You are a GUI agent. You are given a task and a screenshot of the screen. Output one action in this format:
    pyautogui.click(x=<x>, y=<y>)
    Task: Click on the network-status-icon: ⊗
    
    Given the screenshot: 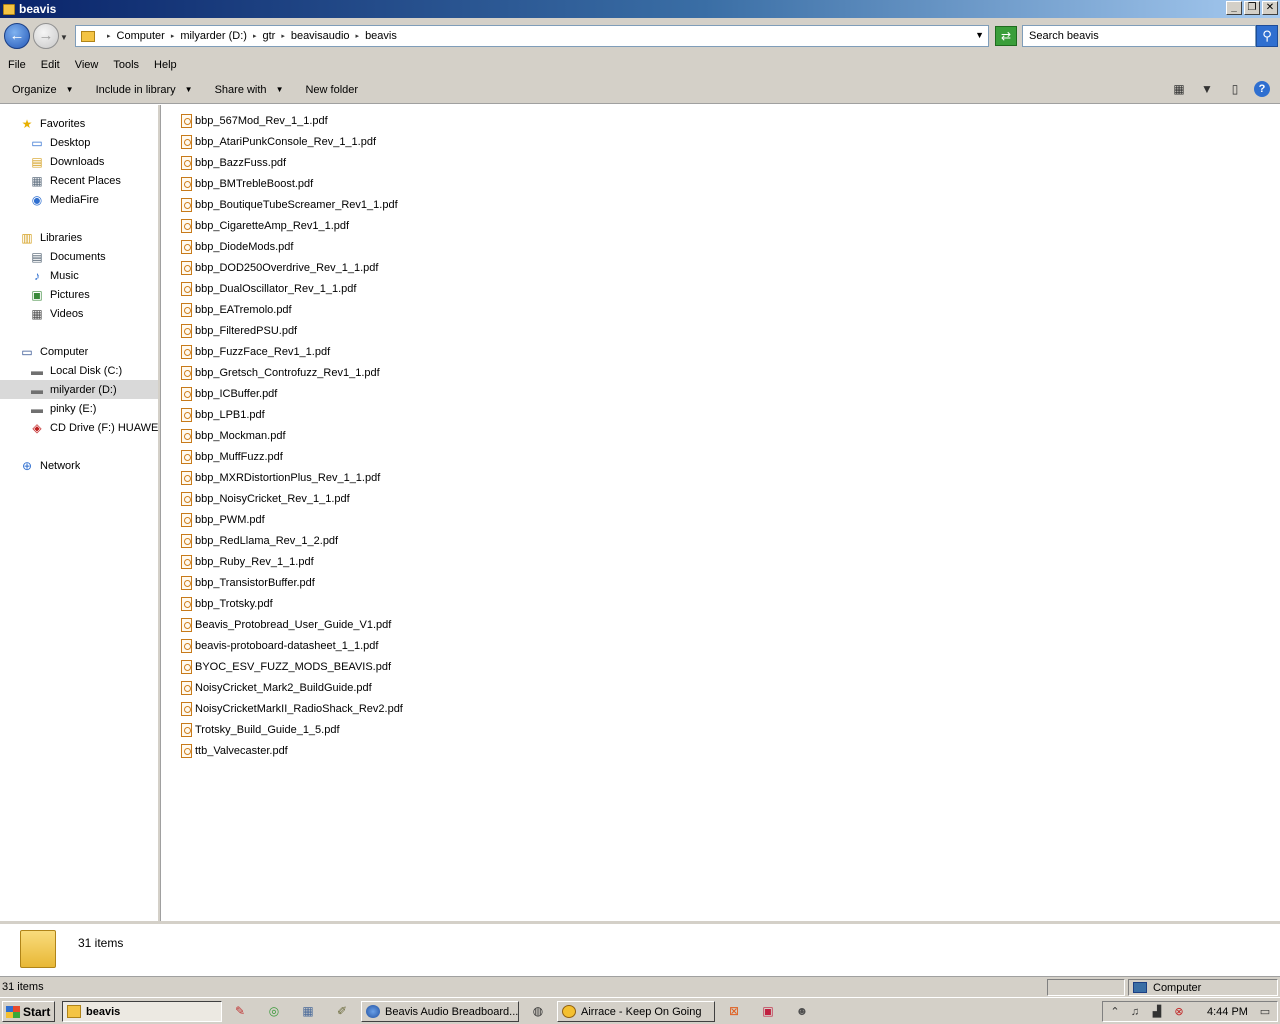 What is the action you would take?
    pyautogui.click(x=1179, y=1012)
    